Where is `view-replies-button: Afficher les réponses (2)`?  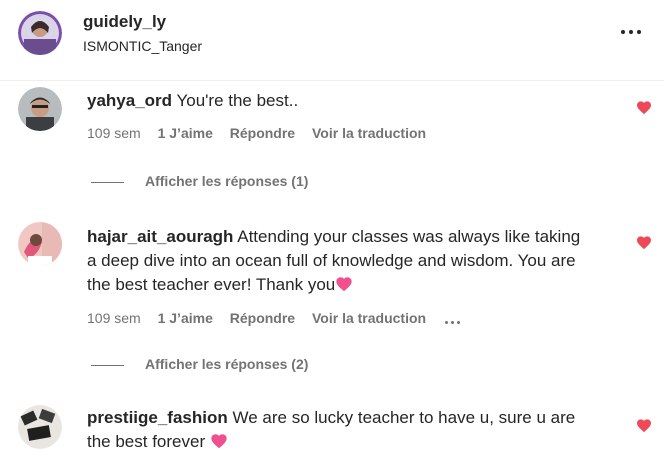 view-replies-button: Afficher les réponses (2) is located at coordinates (199, 364).